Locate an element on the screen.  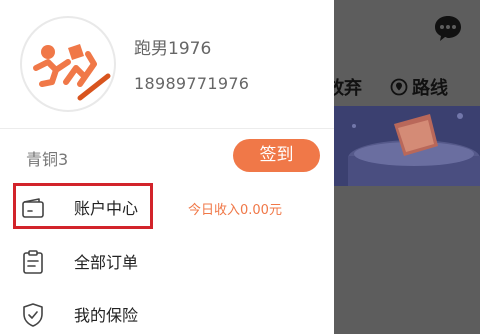
menu-label-my-insurance: 我的保险 is located at coordinates (106, 315).